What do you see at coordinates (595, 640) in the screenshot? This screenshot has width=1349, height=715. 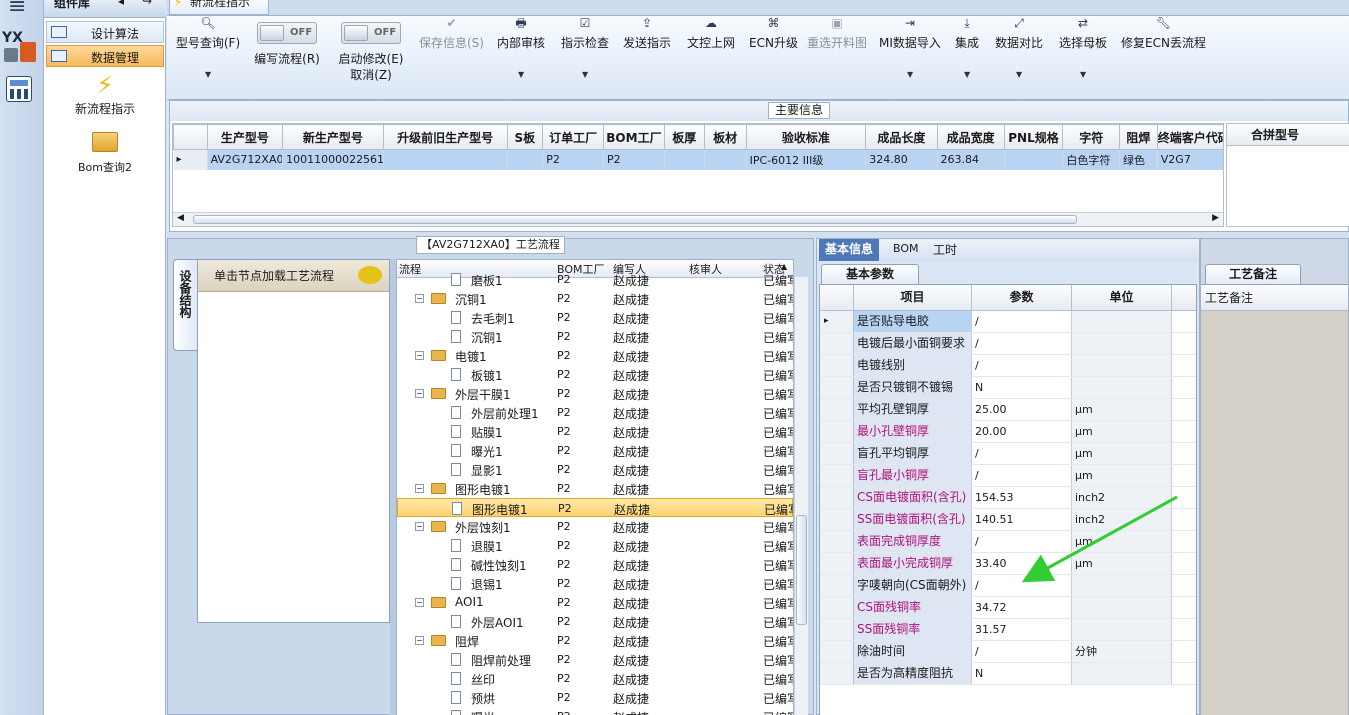 I see `tree-row: − 阻焊 P2 赵成捷 已编写` at bounding box center [595, 640].